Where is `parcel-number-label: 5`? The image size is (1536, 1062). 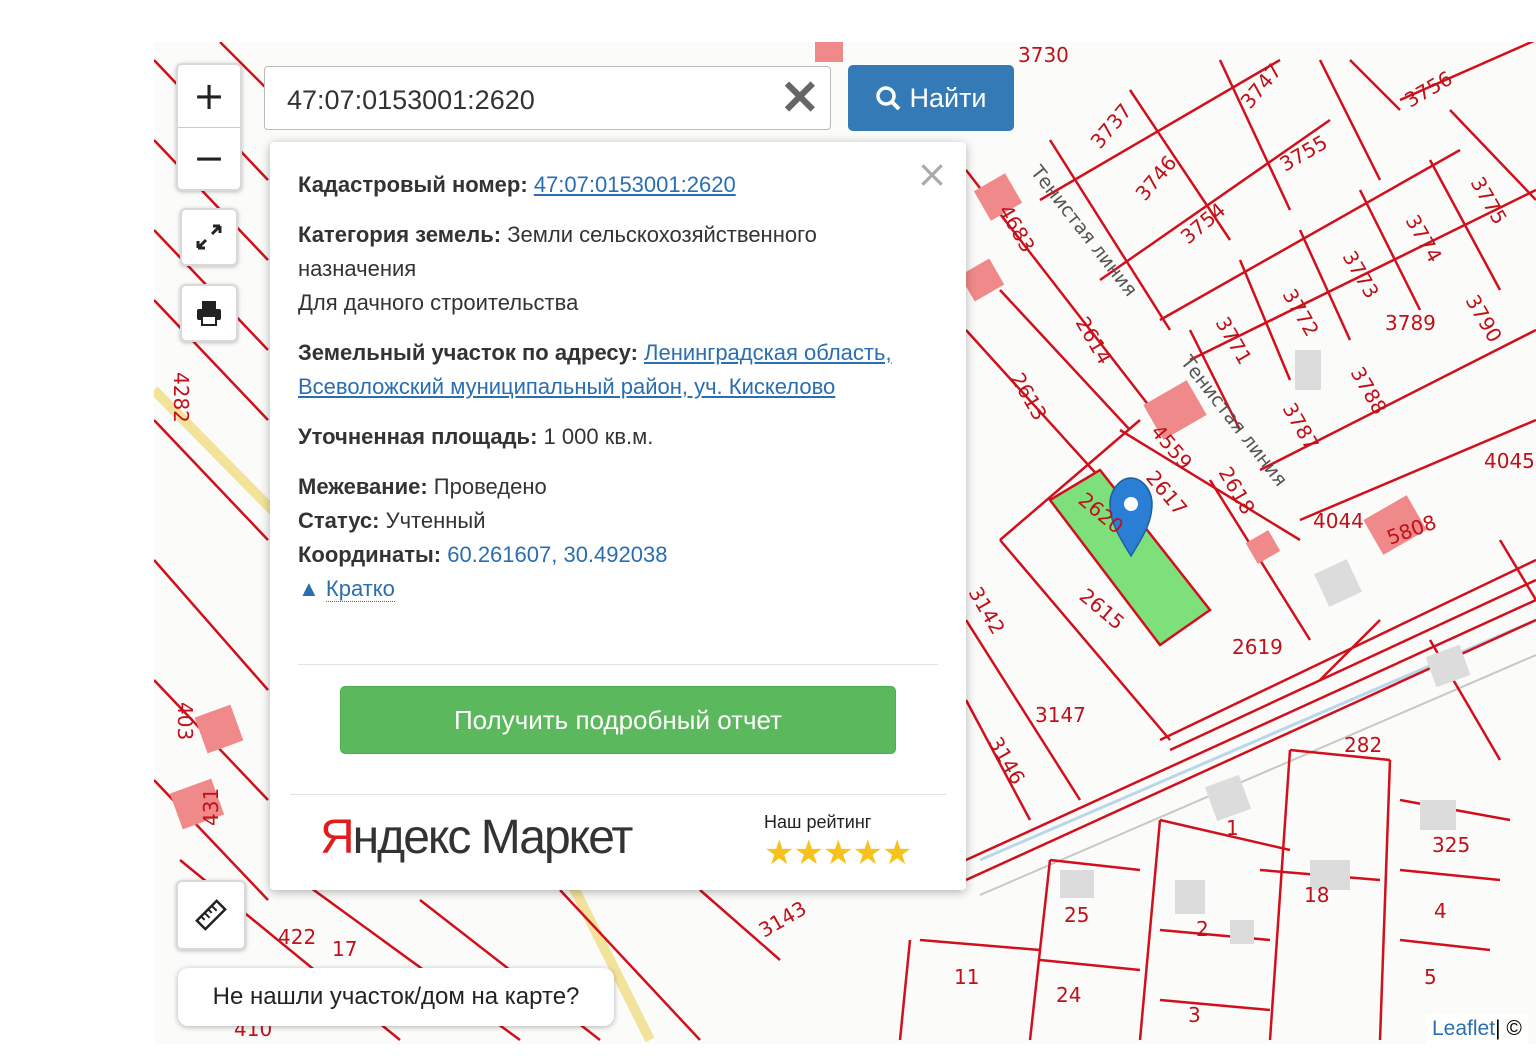 parcel-number-label: 5 is located at coordinates (1430, 977).